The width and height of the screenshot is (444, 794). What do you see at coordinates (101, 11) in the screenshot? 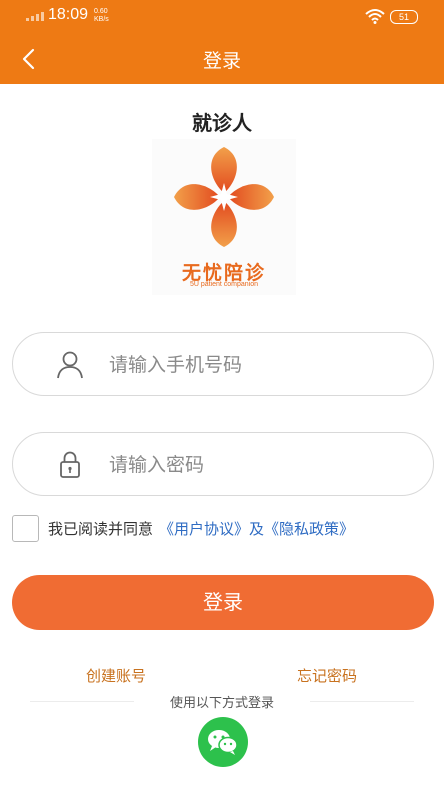
I see `net-speed-value: 0.60` at bounding box center [101, 11].